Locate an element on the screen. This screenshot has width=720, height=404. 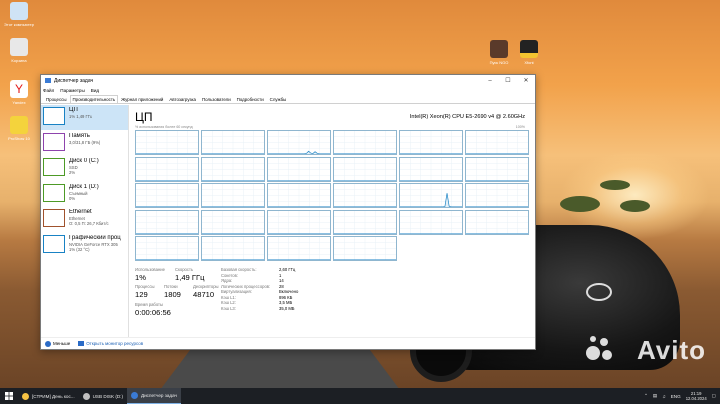
desktop-icon-label: ProShow 10 is located at coordinates (19, 138).